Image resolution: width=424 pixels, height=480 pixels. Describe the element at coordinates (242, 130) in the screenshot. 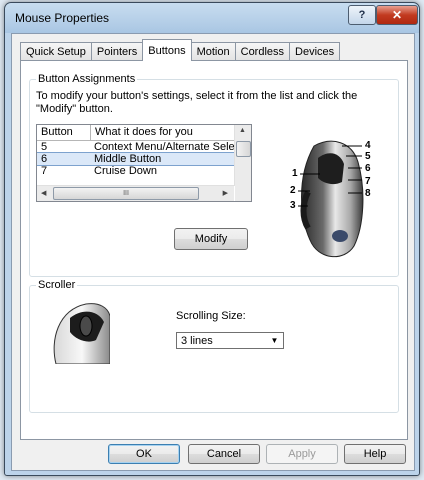

I see `scroll-up-icon: ▲` at that location.